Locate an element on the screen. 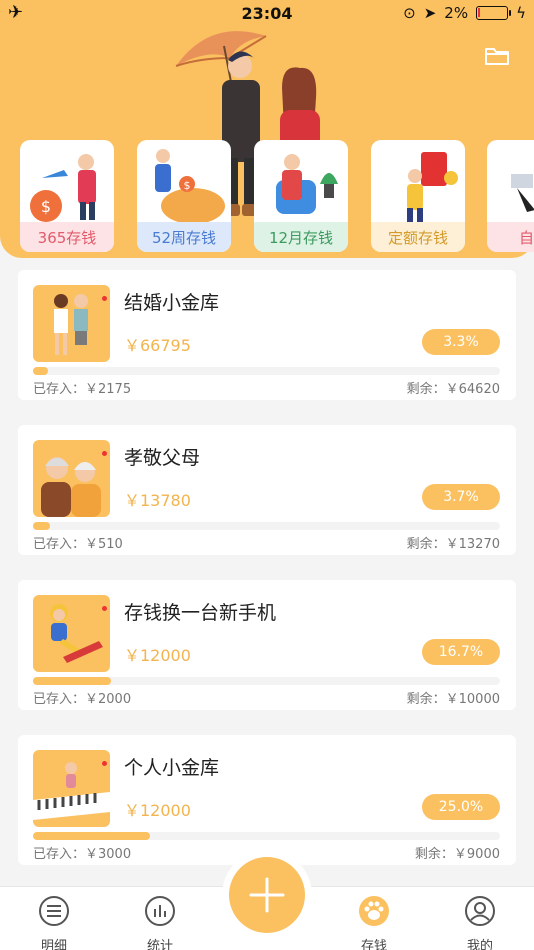 This screenshot has width=534, height=950. folder-icon is located at coordinates (497, 56).